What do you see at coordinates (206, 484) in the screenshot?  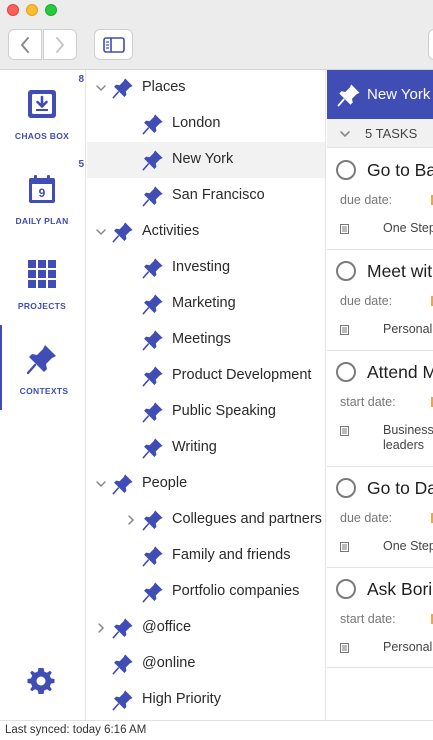 I see `context-row: People` at bounding box center [206, 484].